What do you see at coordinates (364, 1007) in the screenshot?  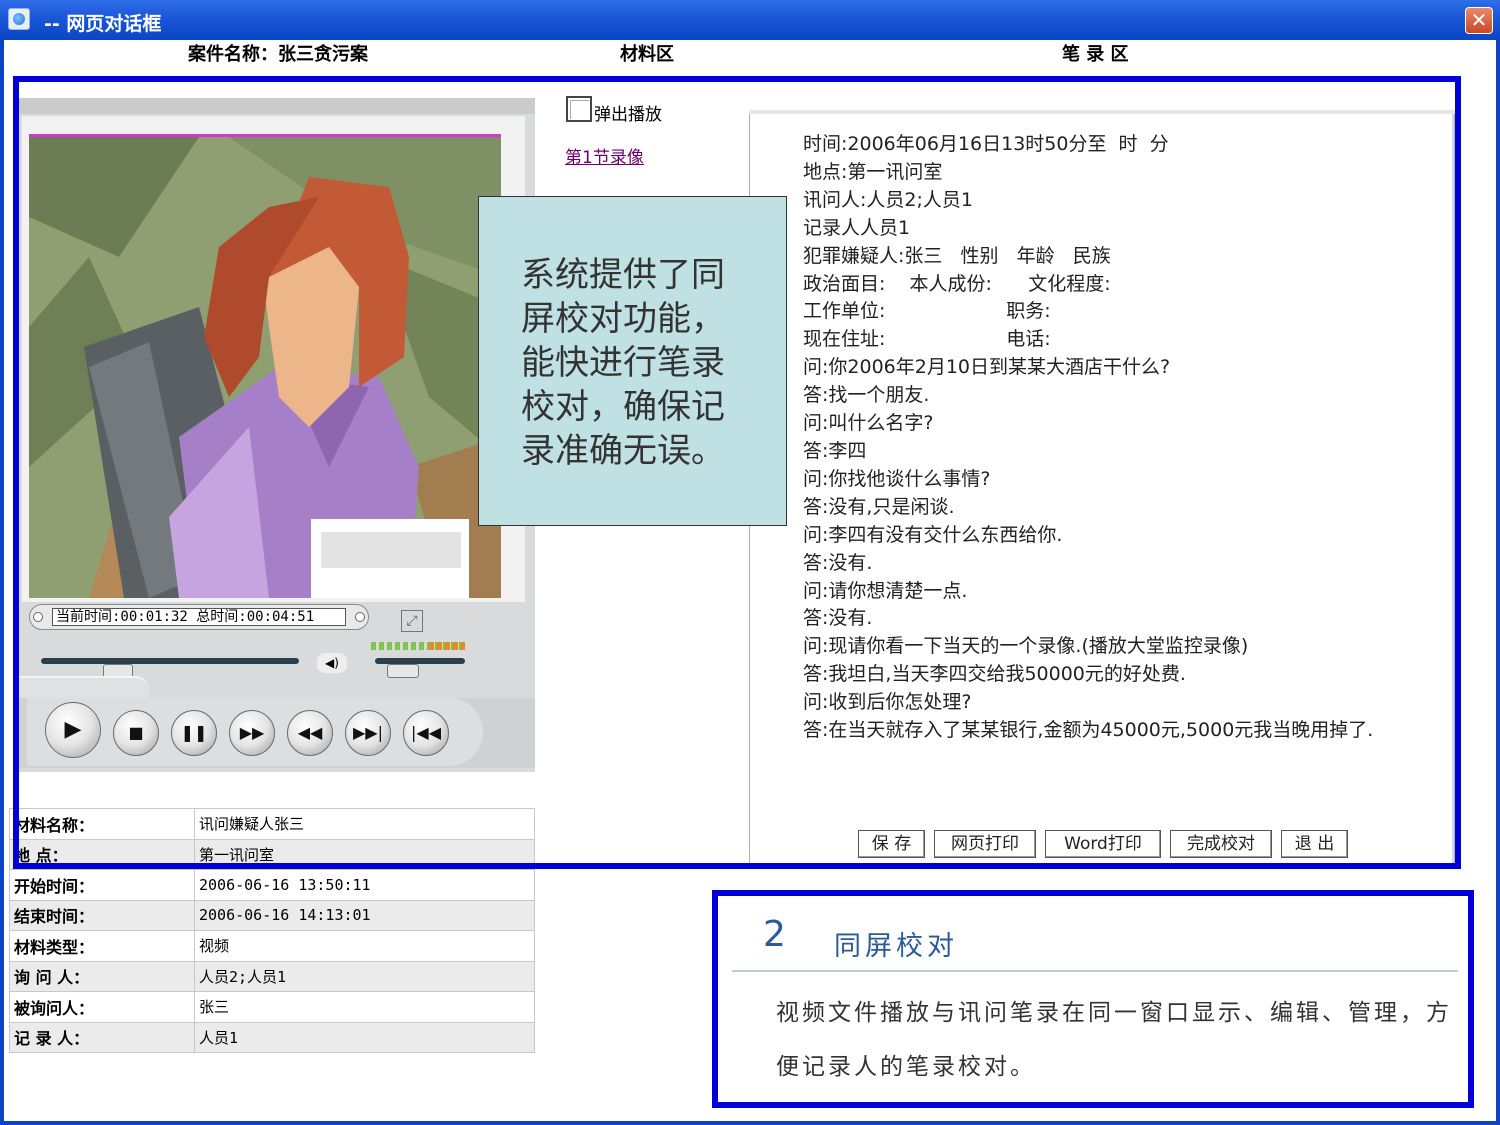 I see `info-value: 张三` at bounding box center [364, 1007].